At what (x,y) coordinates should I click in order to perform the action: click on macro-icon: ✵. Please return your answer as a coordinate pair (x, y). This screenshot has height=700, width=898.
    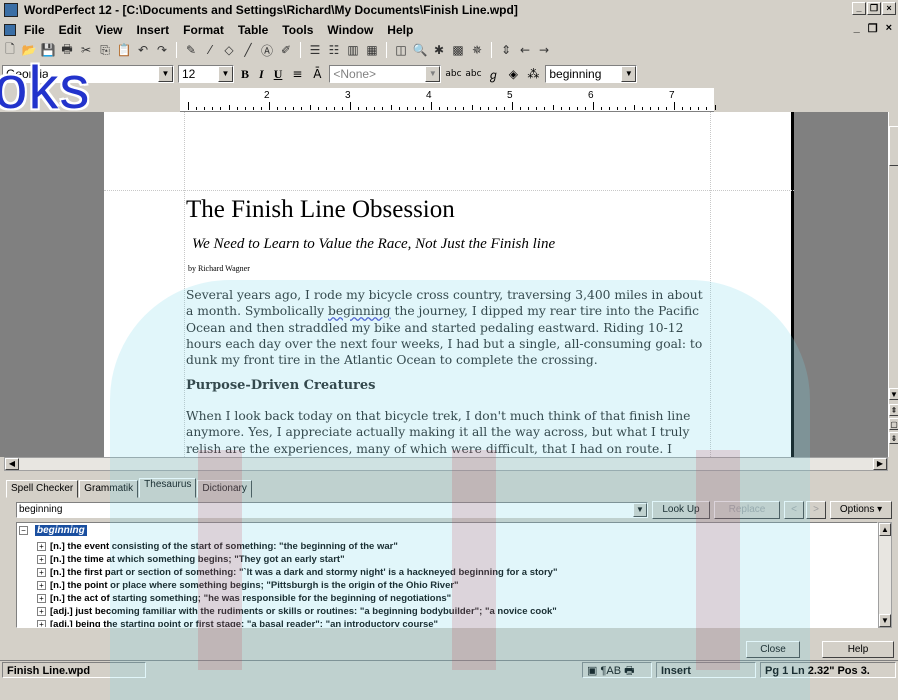
    Looking at the image, I should click on (477, 50).